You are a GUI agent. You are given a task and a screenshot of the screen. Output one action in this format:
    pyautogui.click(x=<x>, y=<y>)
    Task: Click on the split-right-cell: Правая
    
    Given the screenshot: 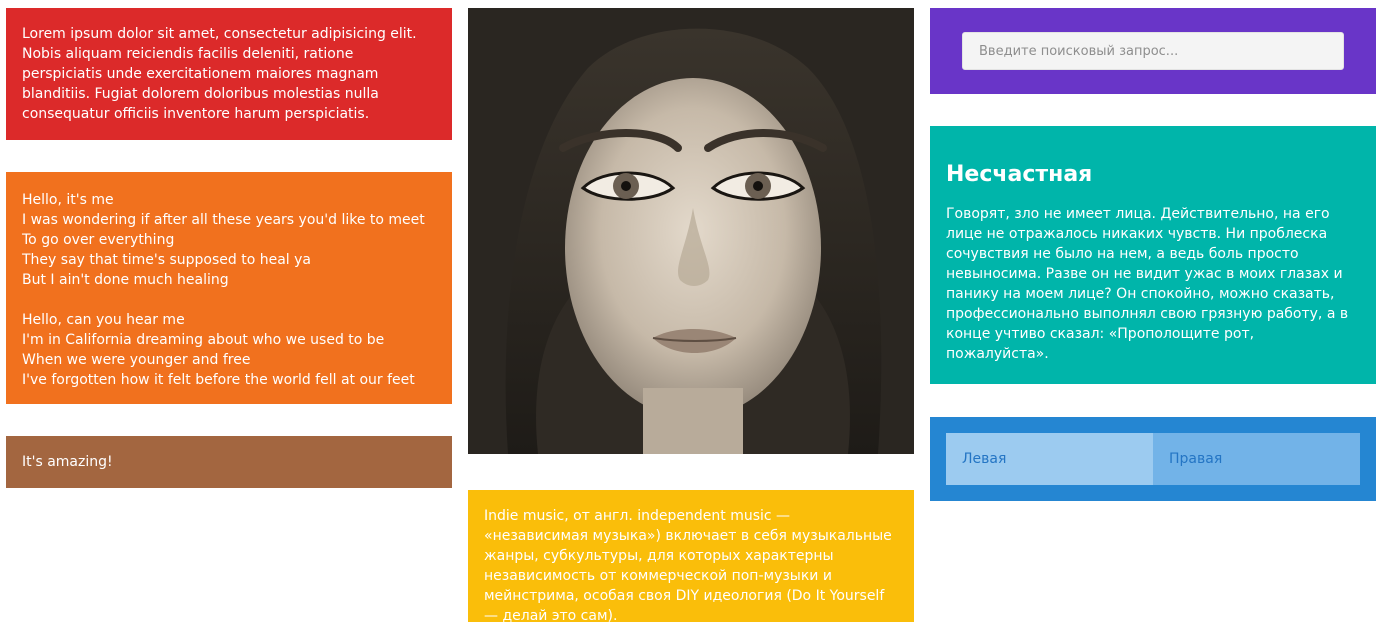 What is the action you would take?
    pyautogui.click(x=1256, y=459)
    